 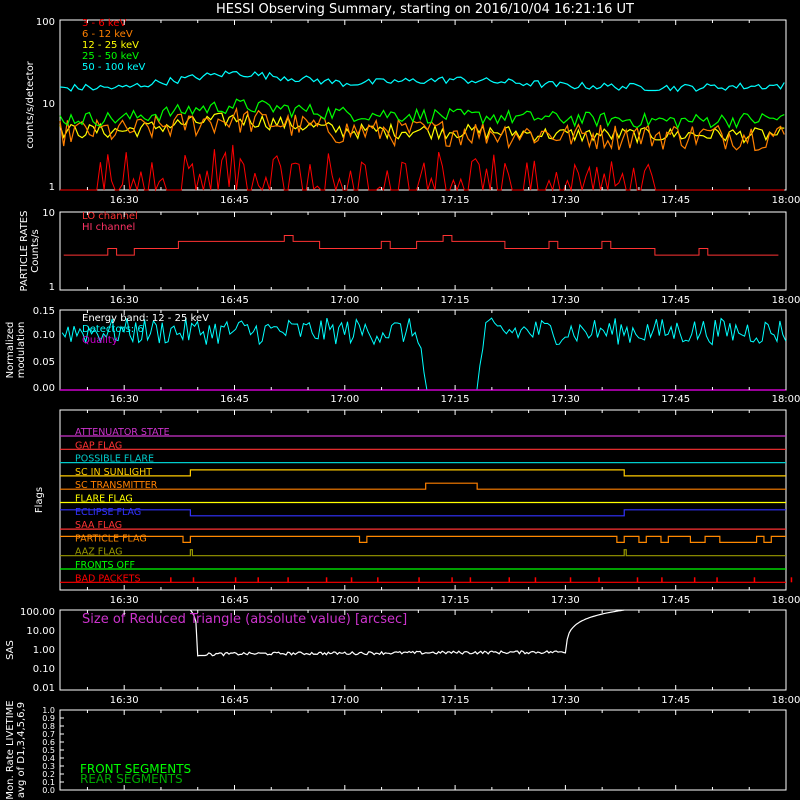 I want to click on legend-6-12-kev: 6 - 12 keV, so click(x=107, y=34).